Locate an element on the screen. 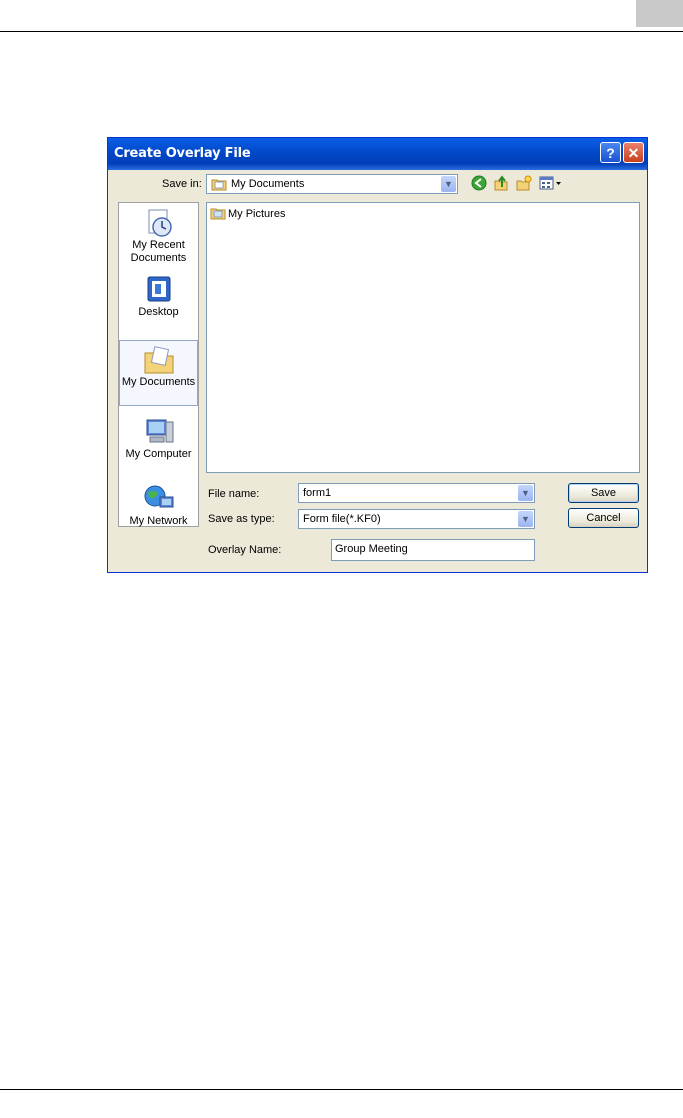 This screenshot has width=683, height=1118. page-footer-rule is located at coordinates (341, 1089).